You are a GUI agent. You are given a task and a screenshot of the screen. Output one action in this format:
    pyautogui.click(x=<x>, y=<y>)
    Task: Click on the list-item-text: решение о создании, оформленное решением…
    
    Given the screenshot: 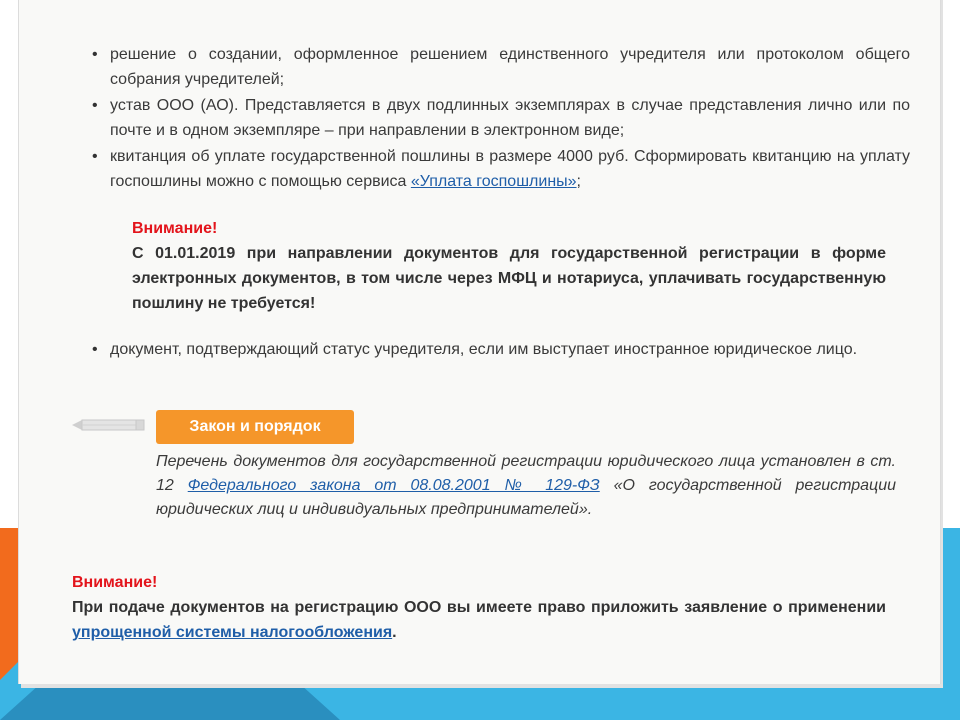 What is the action you would take?
    pyautogui.click(x=510, y=67)
    